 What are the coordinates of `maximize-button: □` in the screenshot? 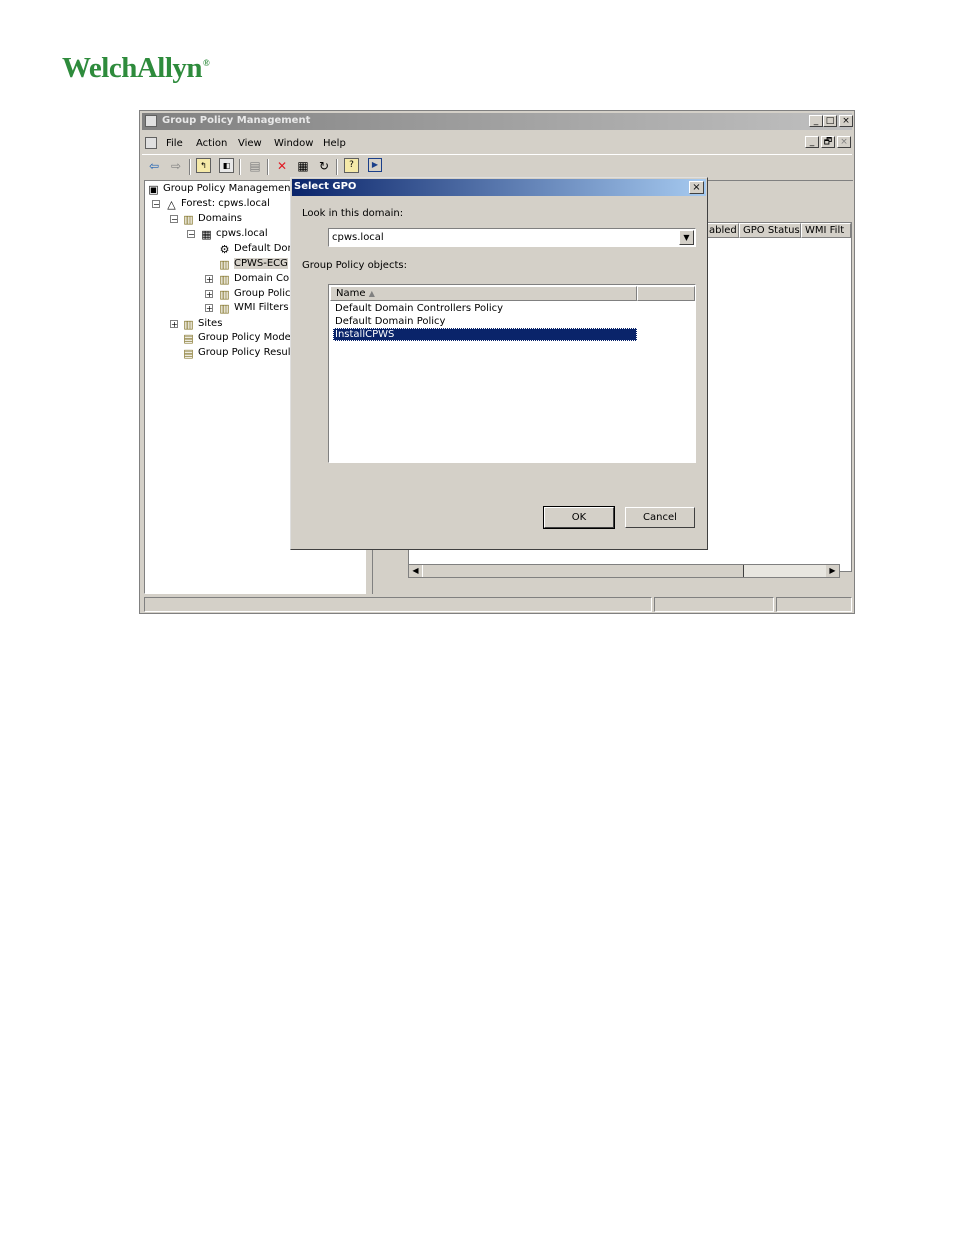 It's located at (830, 121).